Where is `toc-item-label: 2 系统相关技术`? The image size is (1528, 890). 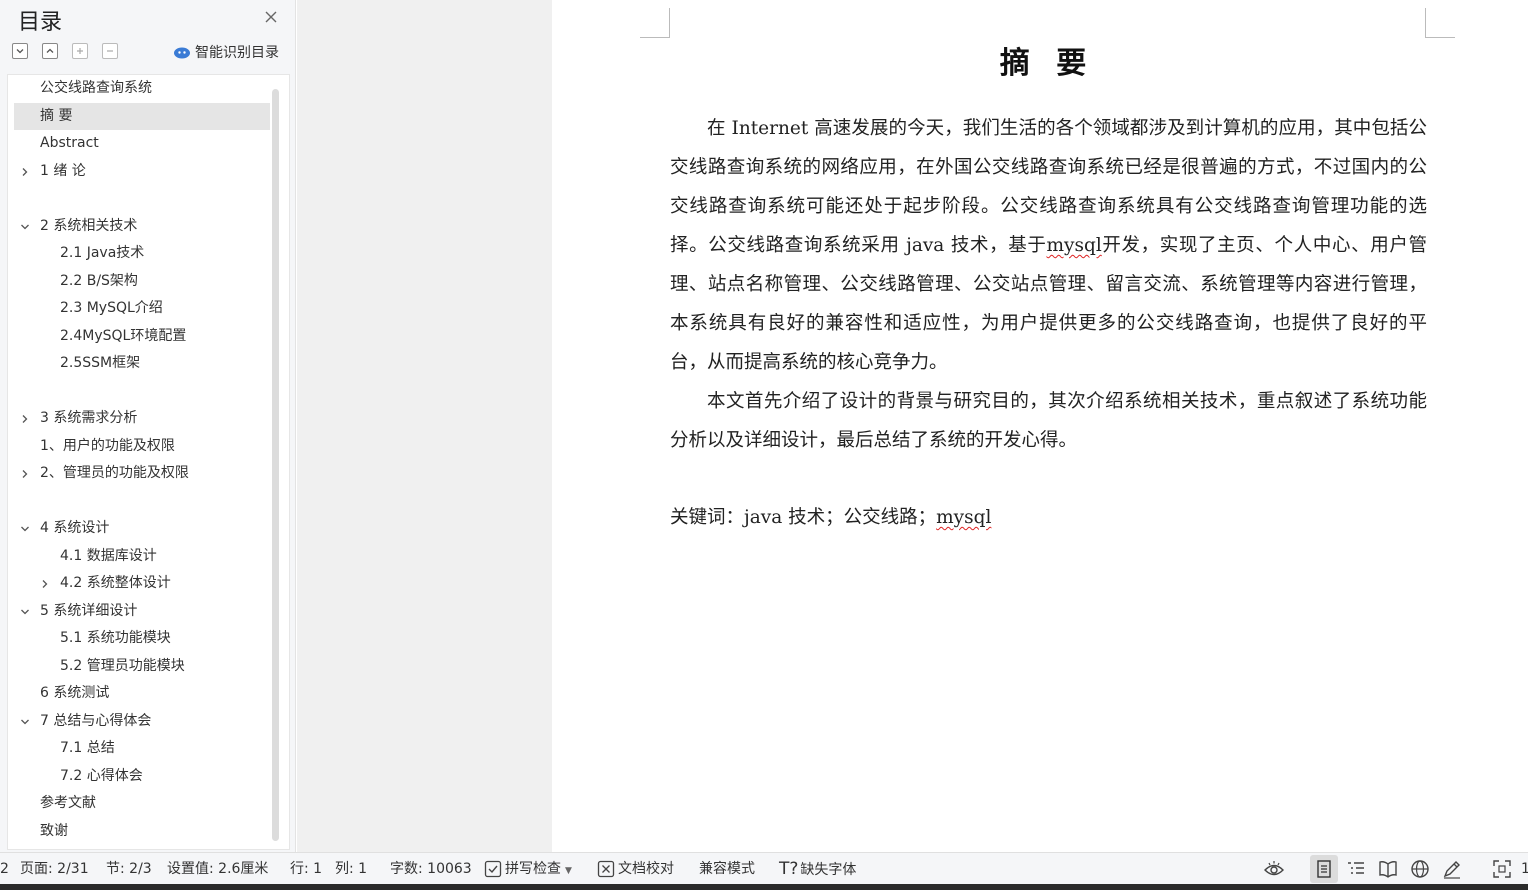 toc-item-label: 2 系统相关技术 is located at coordinates (89, 225).